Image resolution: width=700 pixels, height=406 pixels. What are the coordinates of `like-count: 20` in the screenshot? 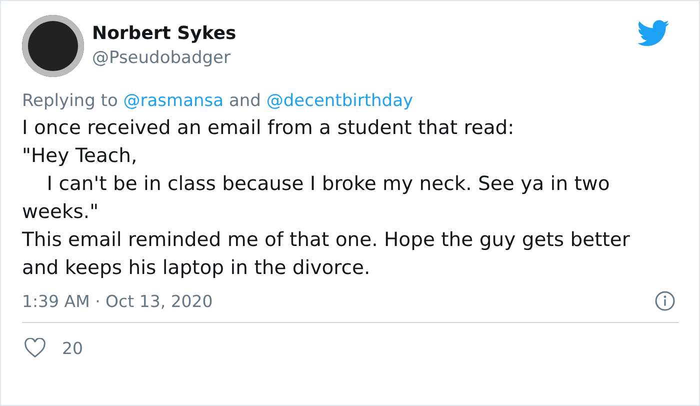 It's located at (72, 348).